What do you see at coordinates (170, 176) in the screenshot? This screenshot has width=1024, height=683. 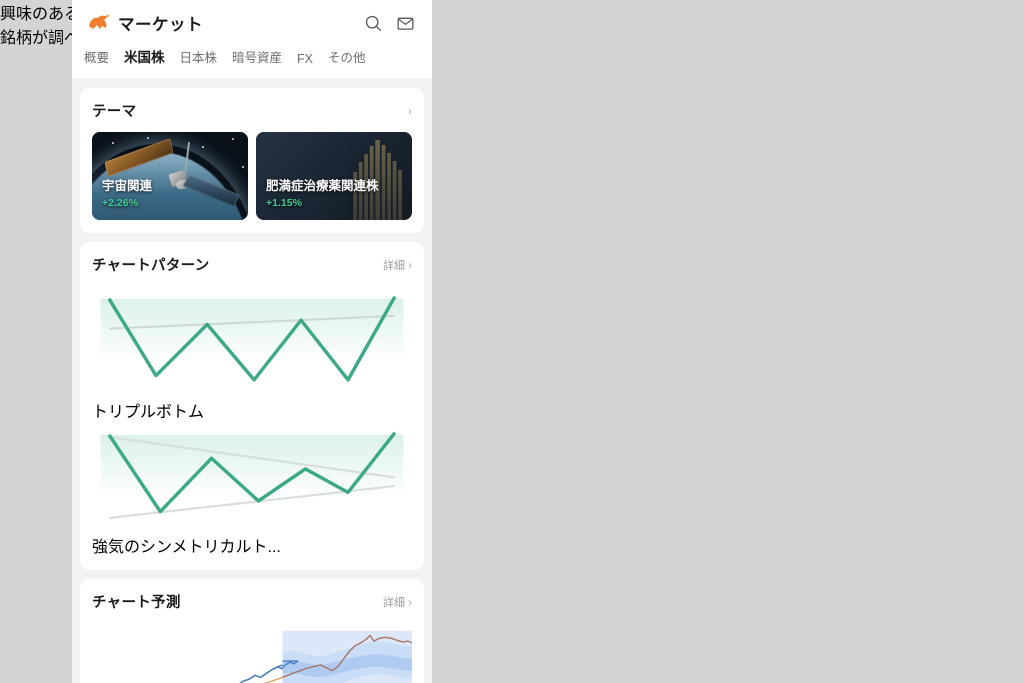 I see `theme-card-space: 宇宙関連 +2.26%` at bounding box center [170, 176].